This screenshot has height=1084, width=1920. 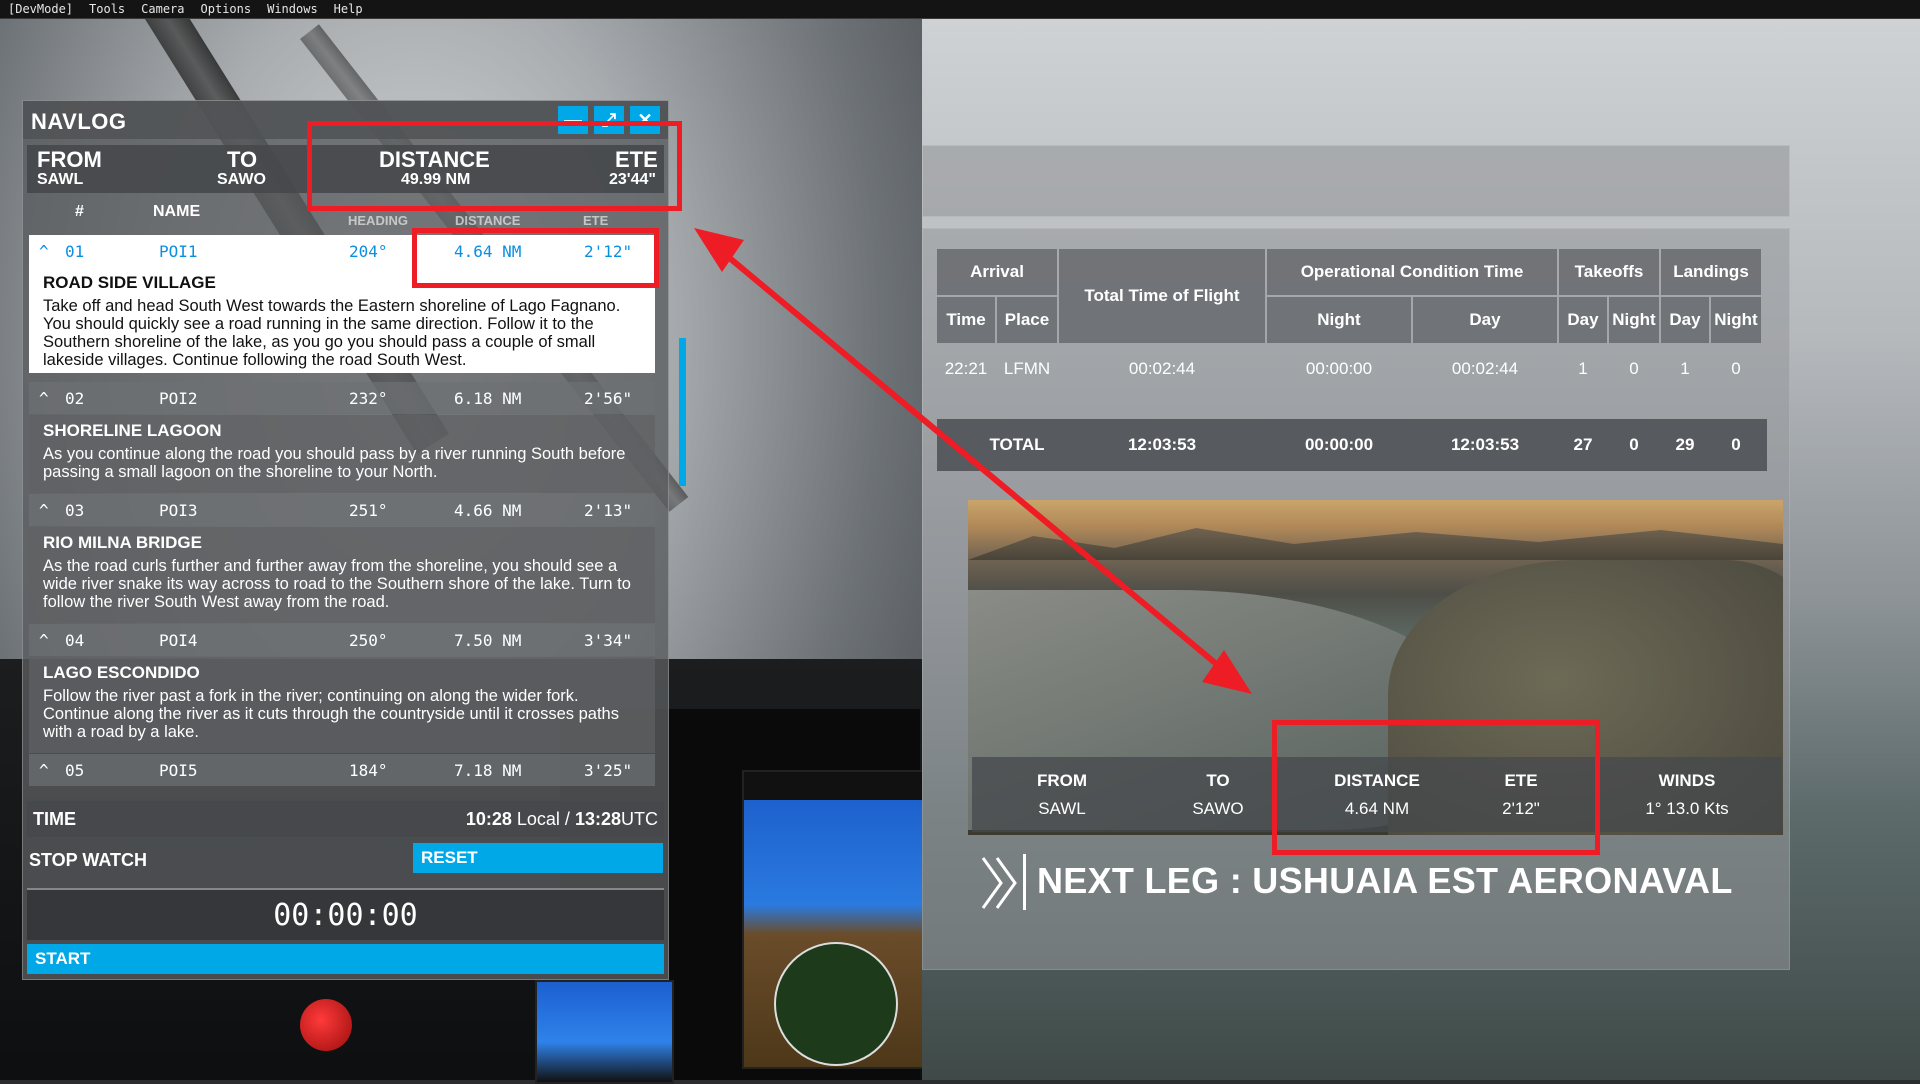 I want to click on menu-tools: Tools, so click(x=107, y=9).